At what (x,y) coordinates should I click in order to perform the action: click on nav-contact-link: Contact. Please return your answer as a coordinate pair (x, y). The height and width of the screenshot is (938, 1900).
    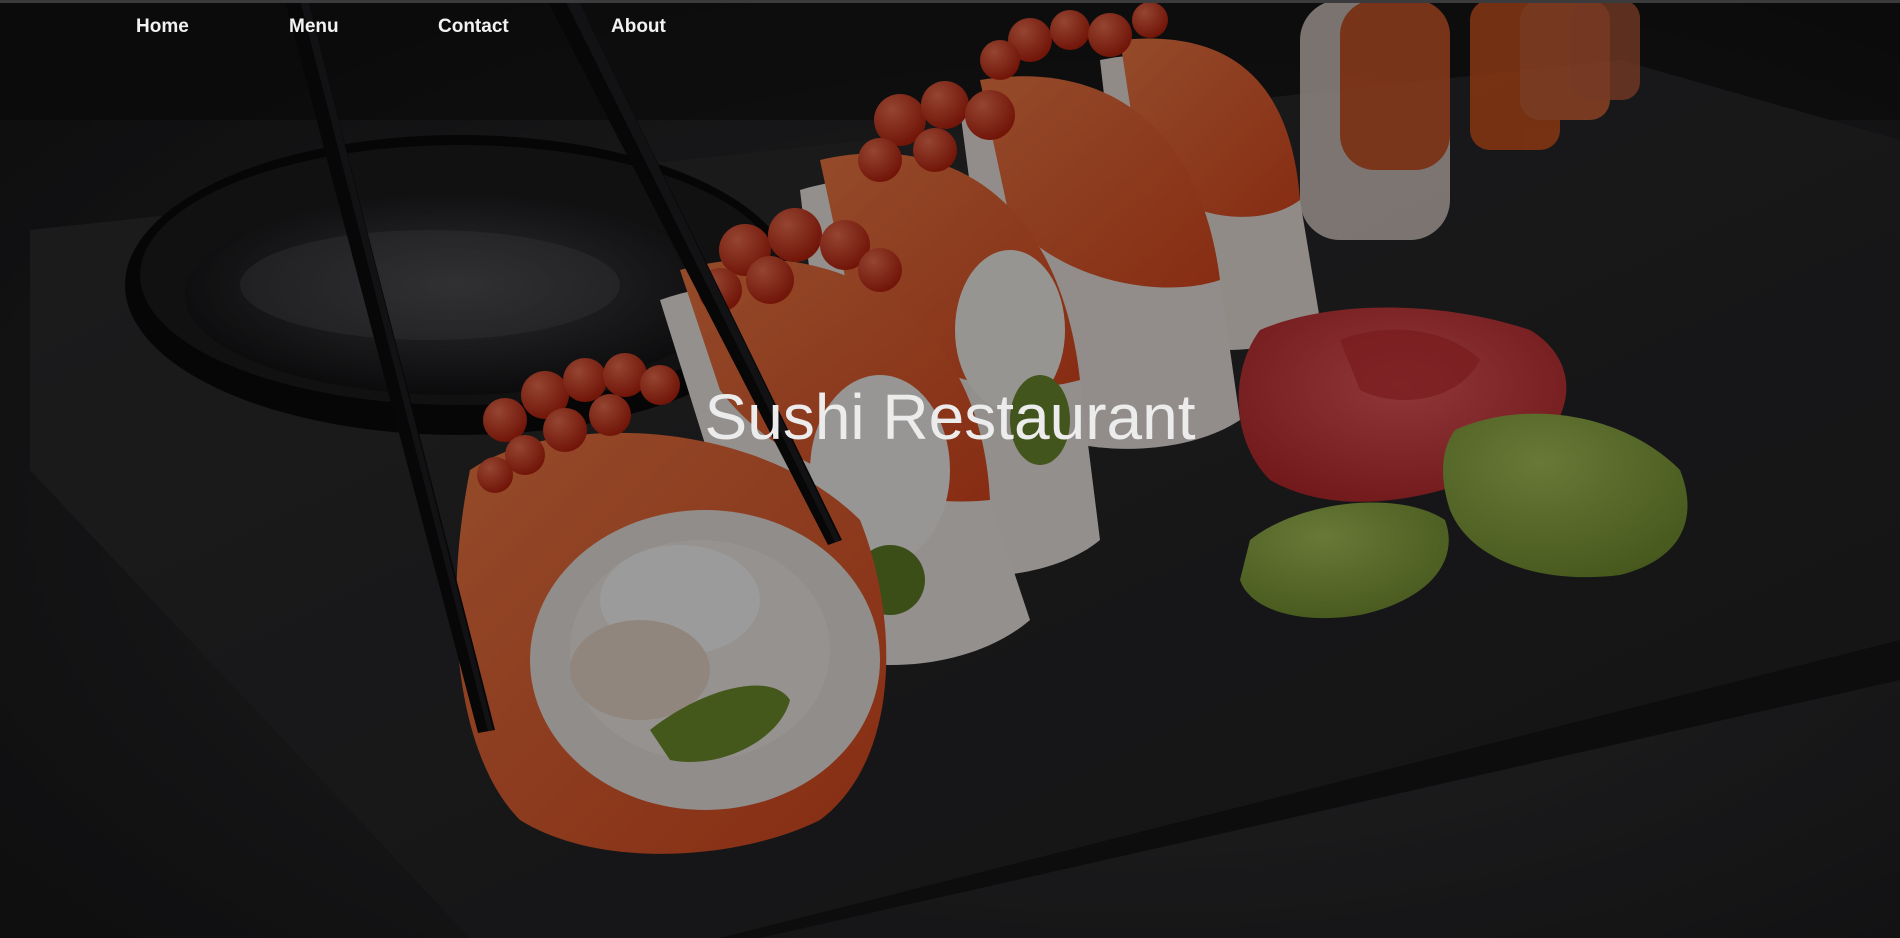
    Looking at the image, I should click on (473, 27).